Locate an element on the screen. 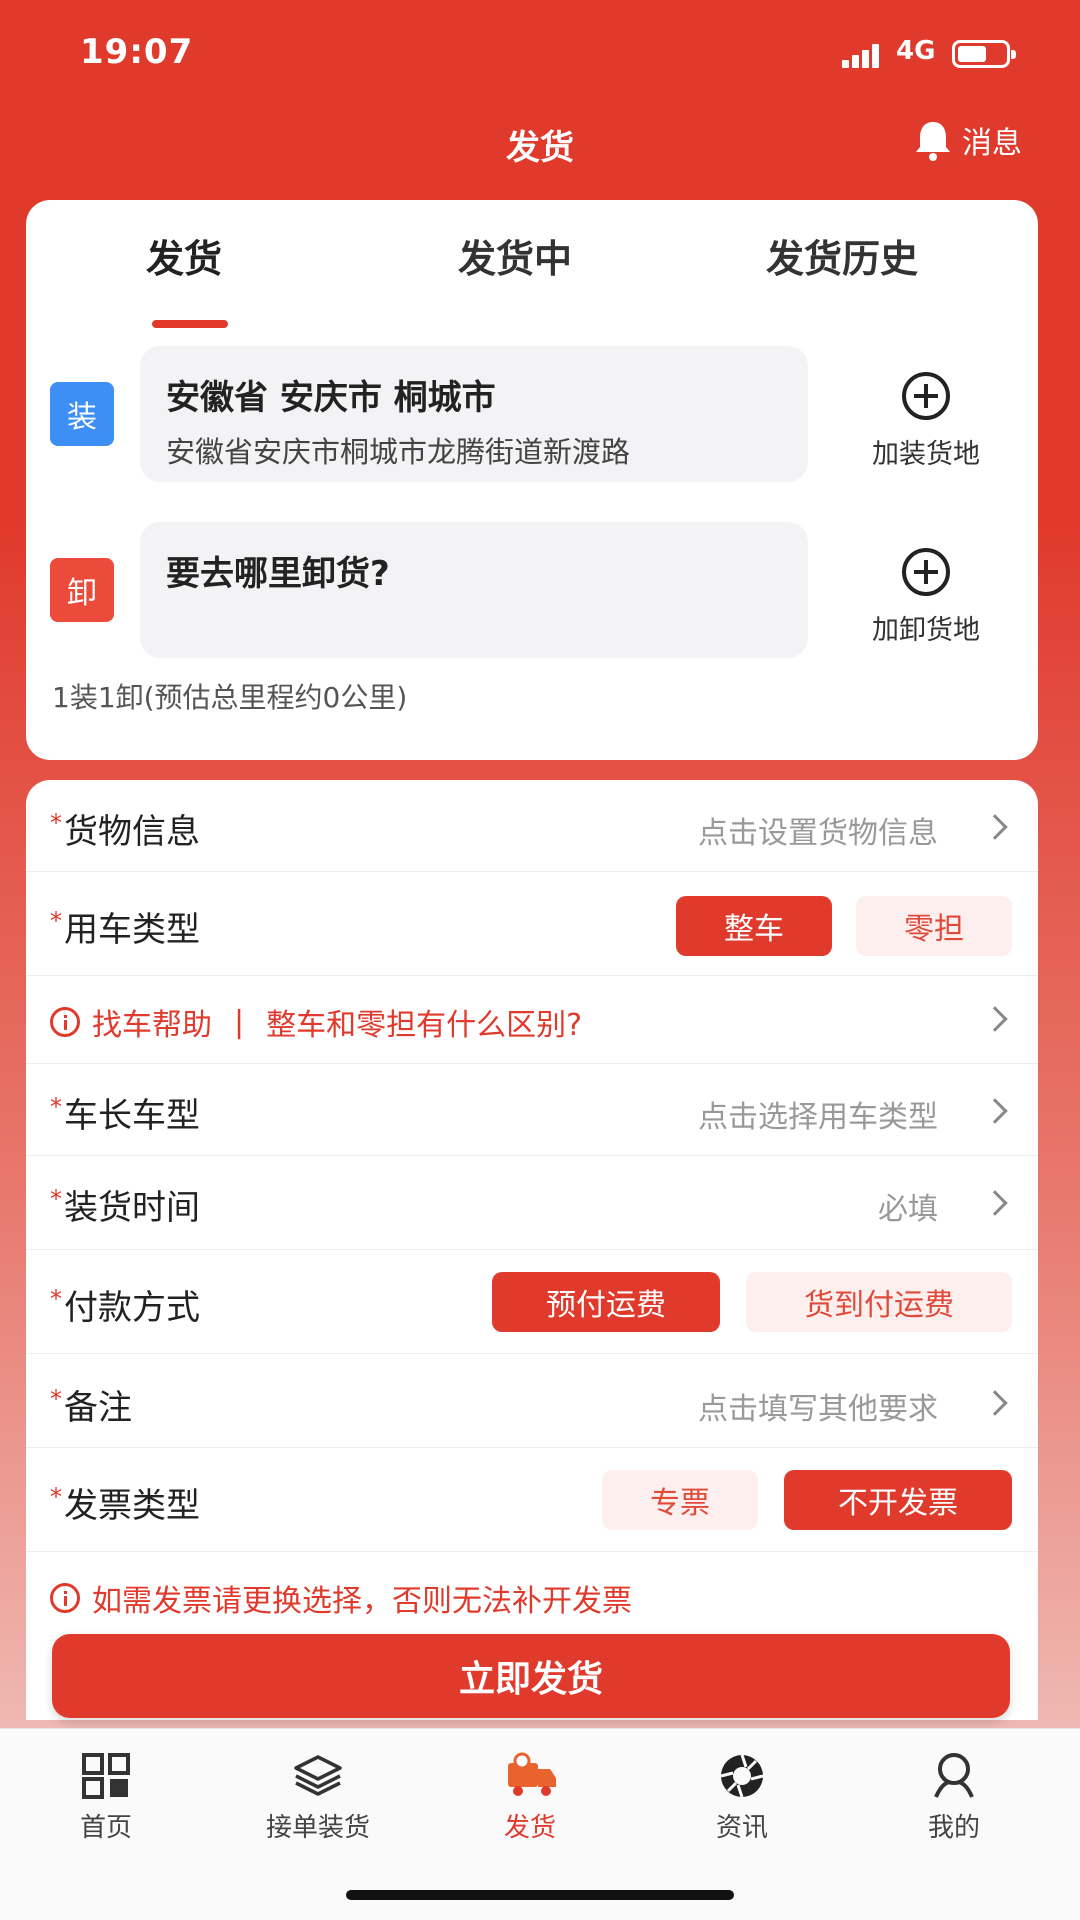 The width and height of the screenshot is (1080, 1920). submit-shipment-button: 立即发货 is located at coordinates (531, 1676).